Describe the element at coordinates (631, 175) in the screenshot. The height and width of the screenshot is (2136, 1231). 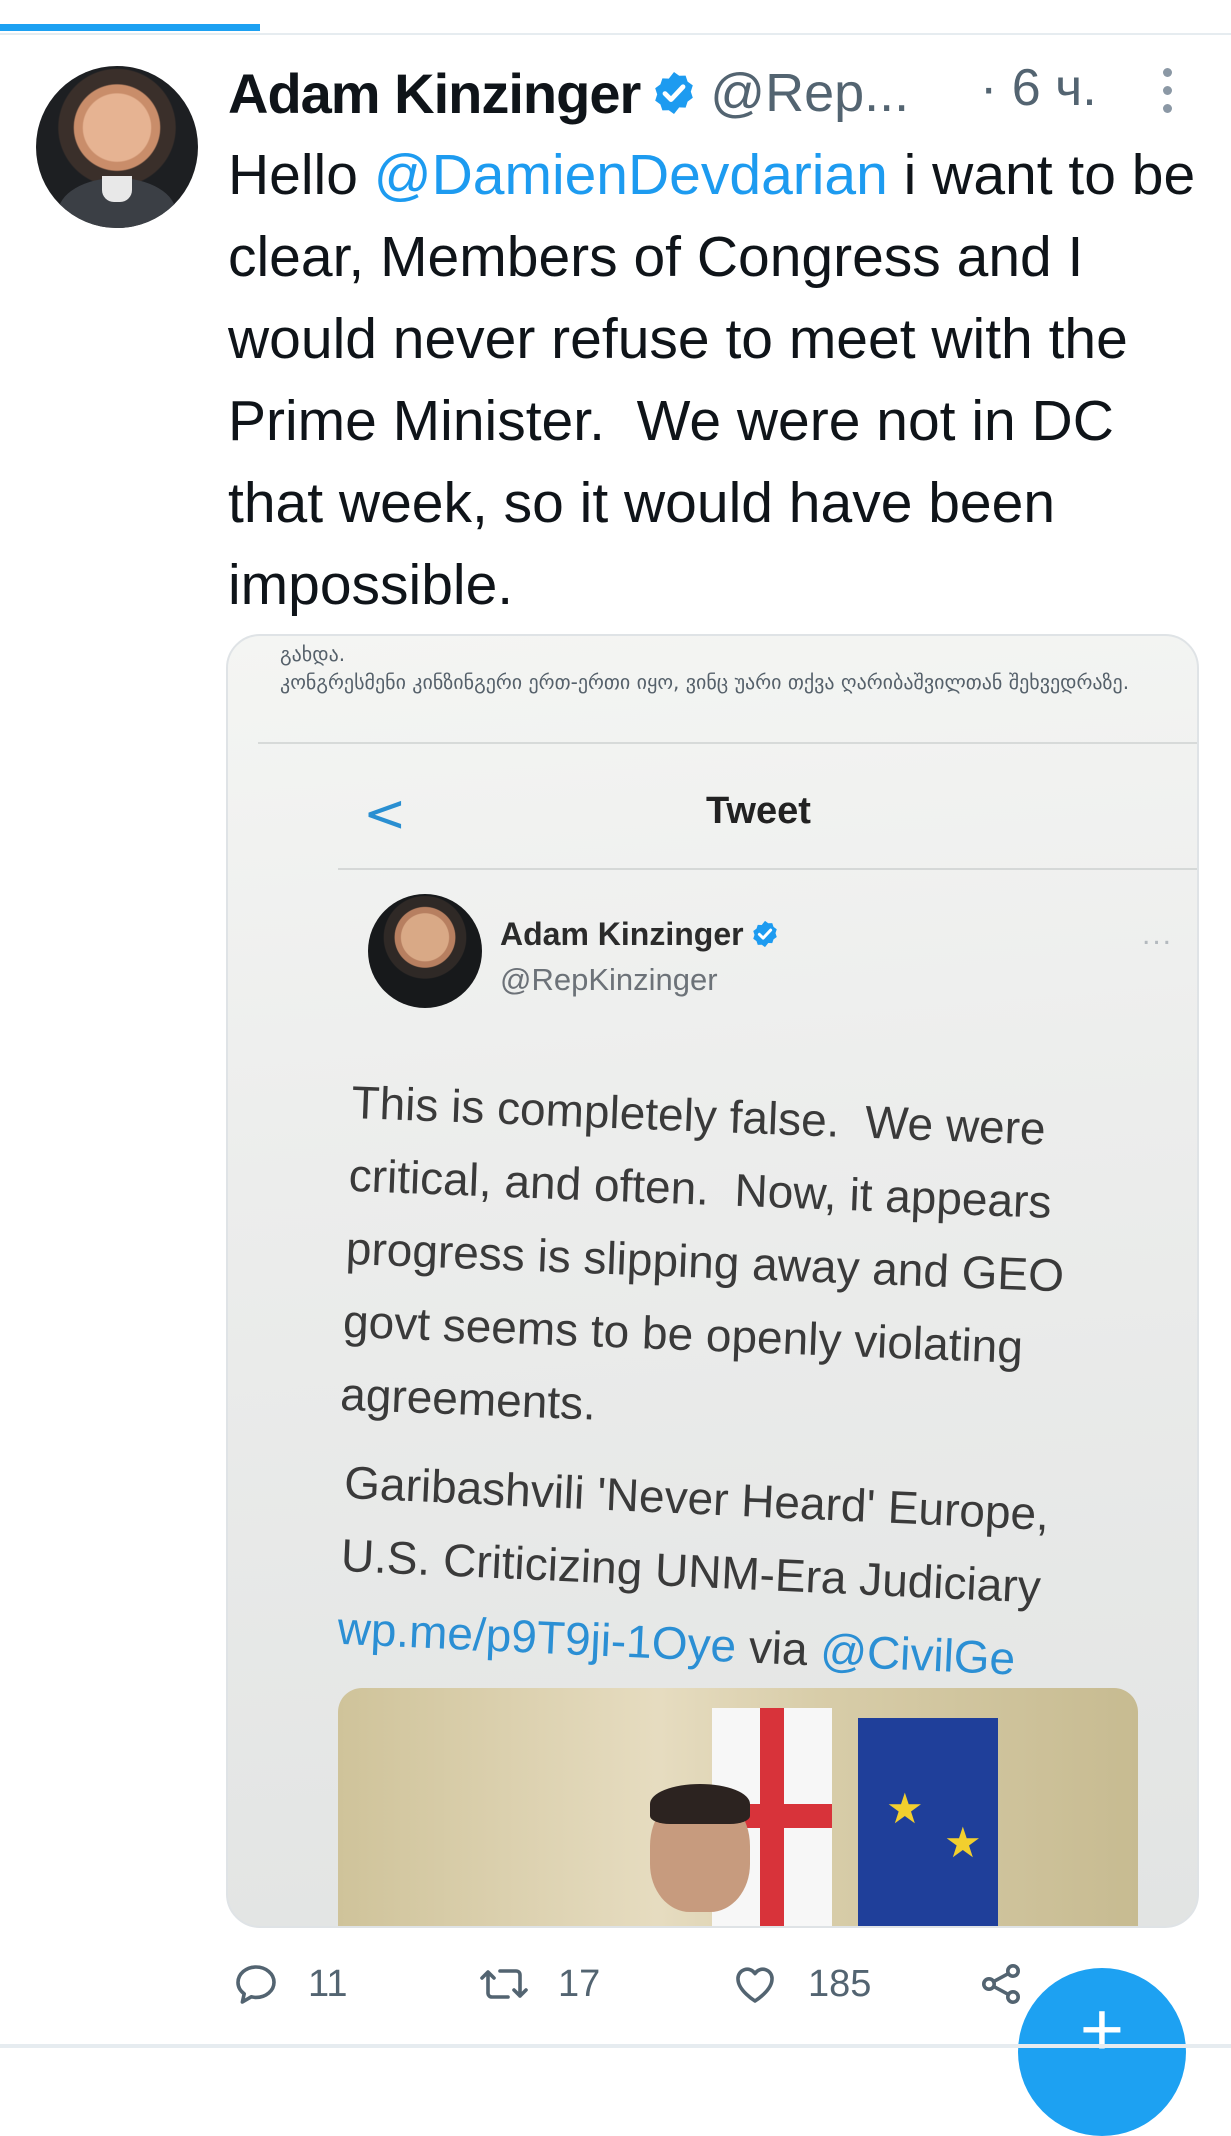
I see `mention-link: @DamienDevdarian` at that location.